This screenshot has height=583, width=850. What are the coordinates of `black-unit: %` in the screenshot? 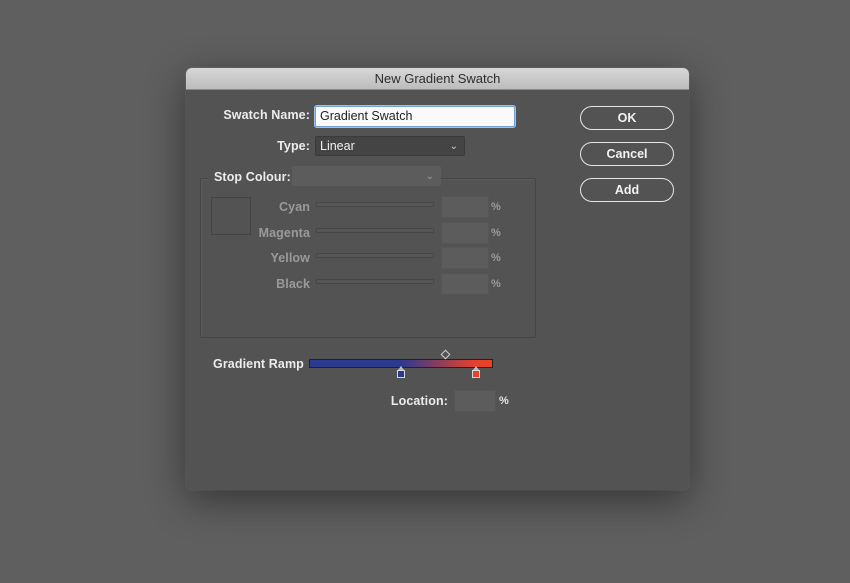 It's located at (496, 284).